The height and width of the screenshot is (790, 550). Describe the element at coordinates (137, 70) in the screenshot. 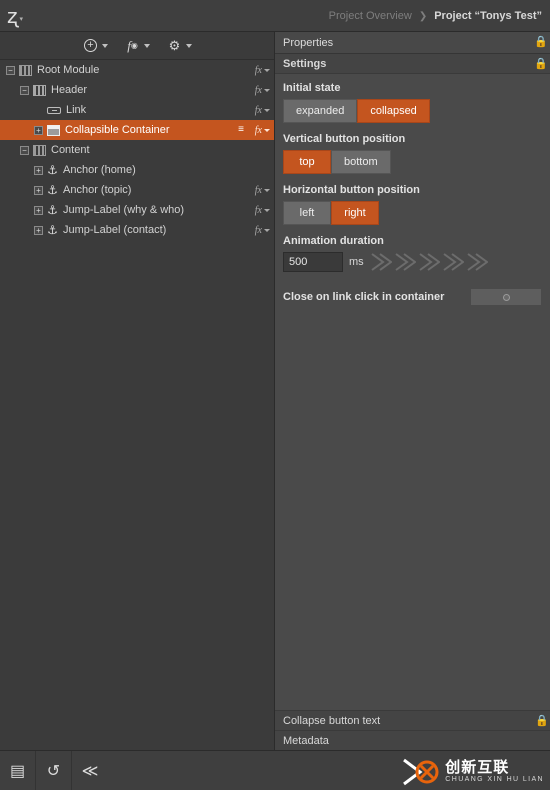

I see `tree-row: − Root Module fx` at that location.